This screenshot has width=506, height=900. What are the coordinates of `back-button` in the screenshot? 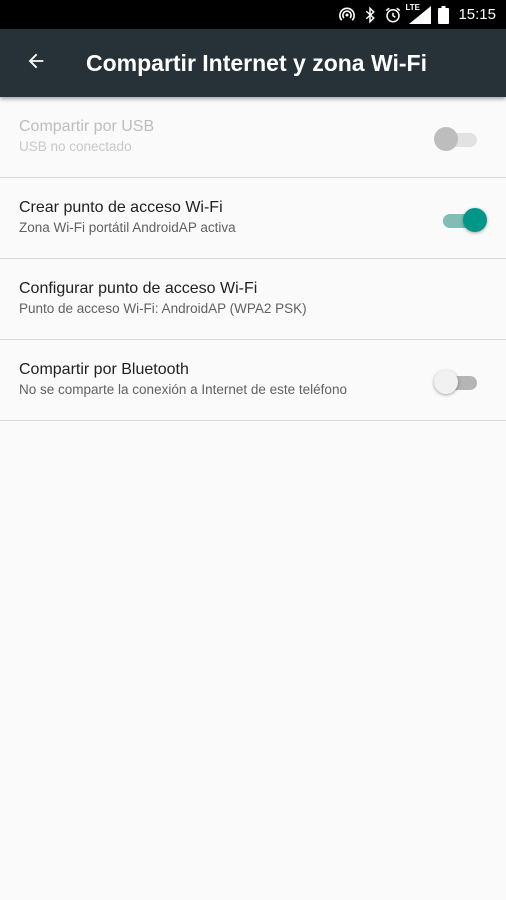 It's located at (36, 63).